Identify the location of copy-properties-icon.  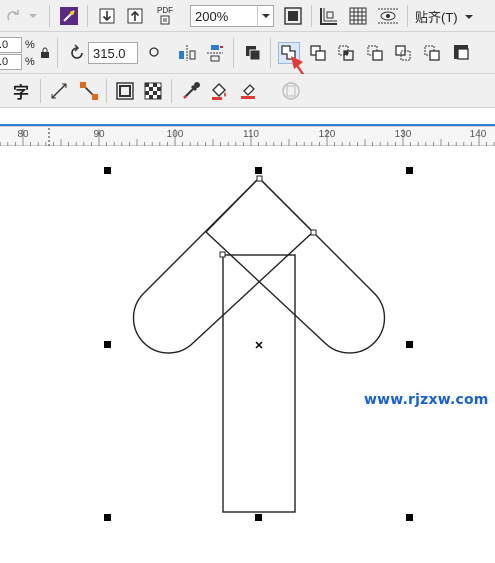
(291, 91).